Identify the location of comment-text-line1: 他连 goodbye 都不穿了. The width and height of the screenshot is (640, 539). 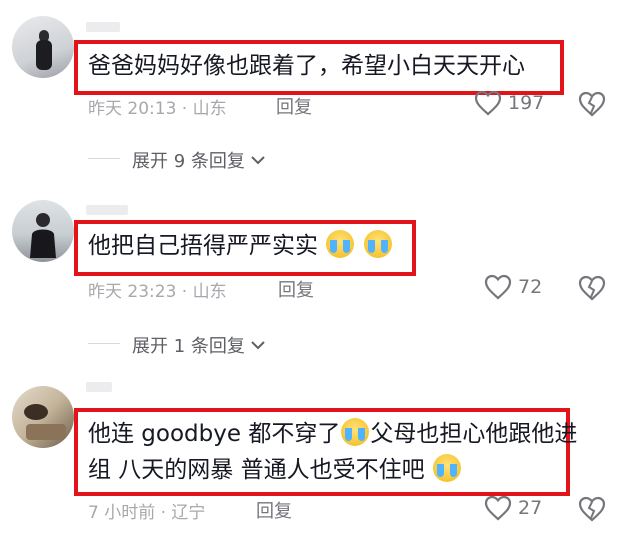
(214, 434).